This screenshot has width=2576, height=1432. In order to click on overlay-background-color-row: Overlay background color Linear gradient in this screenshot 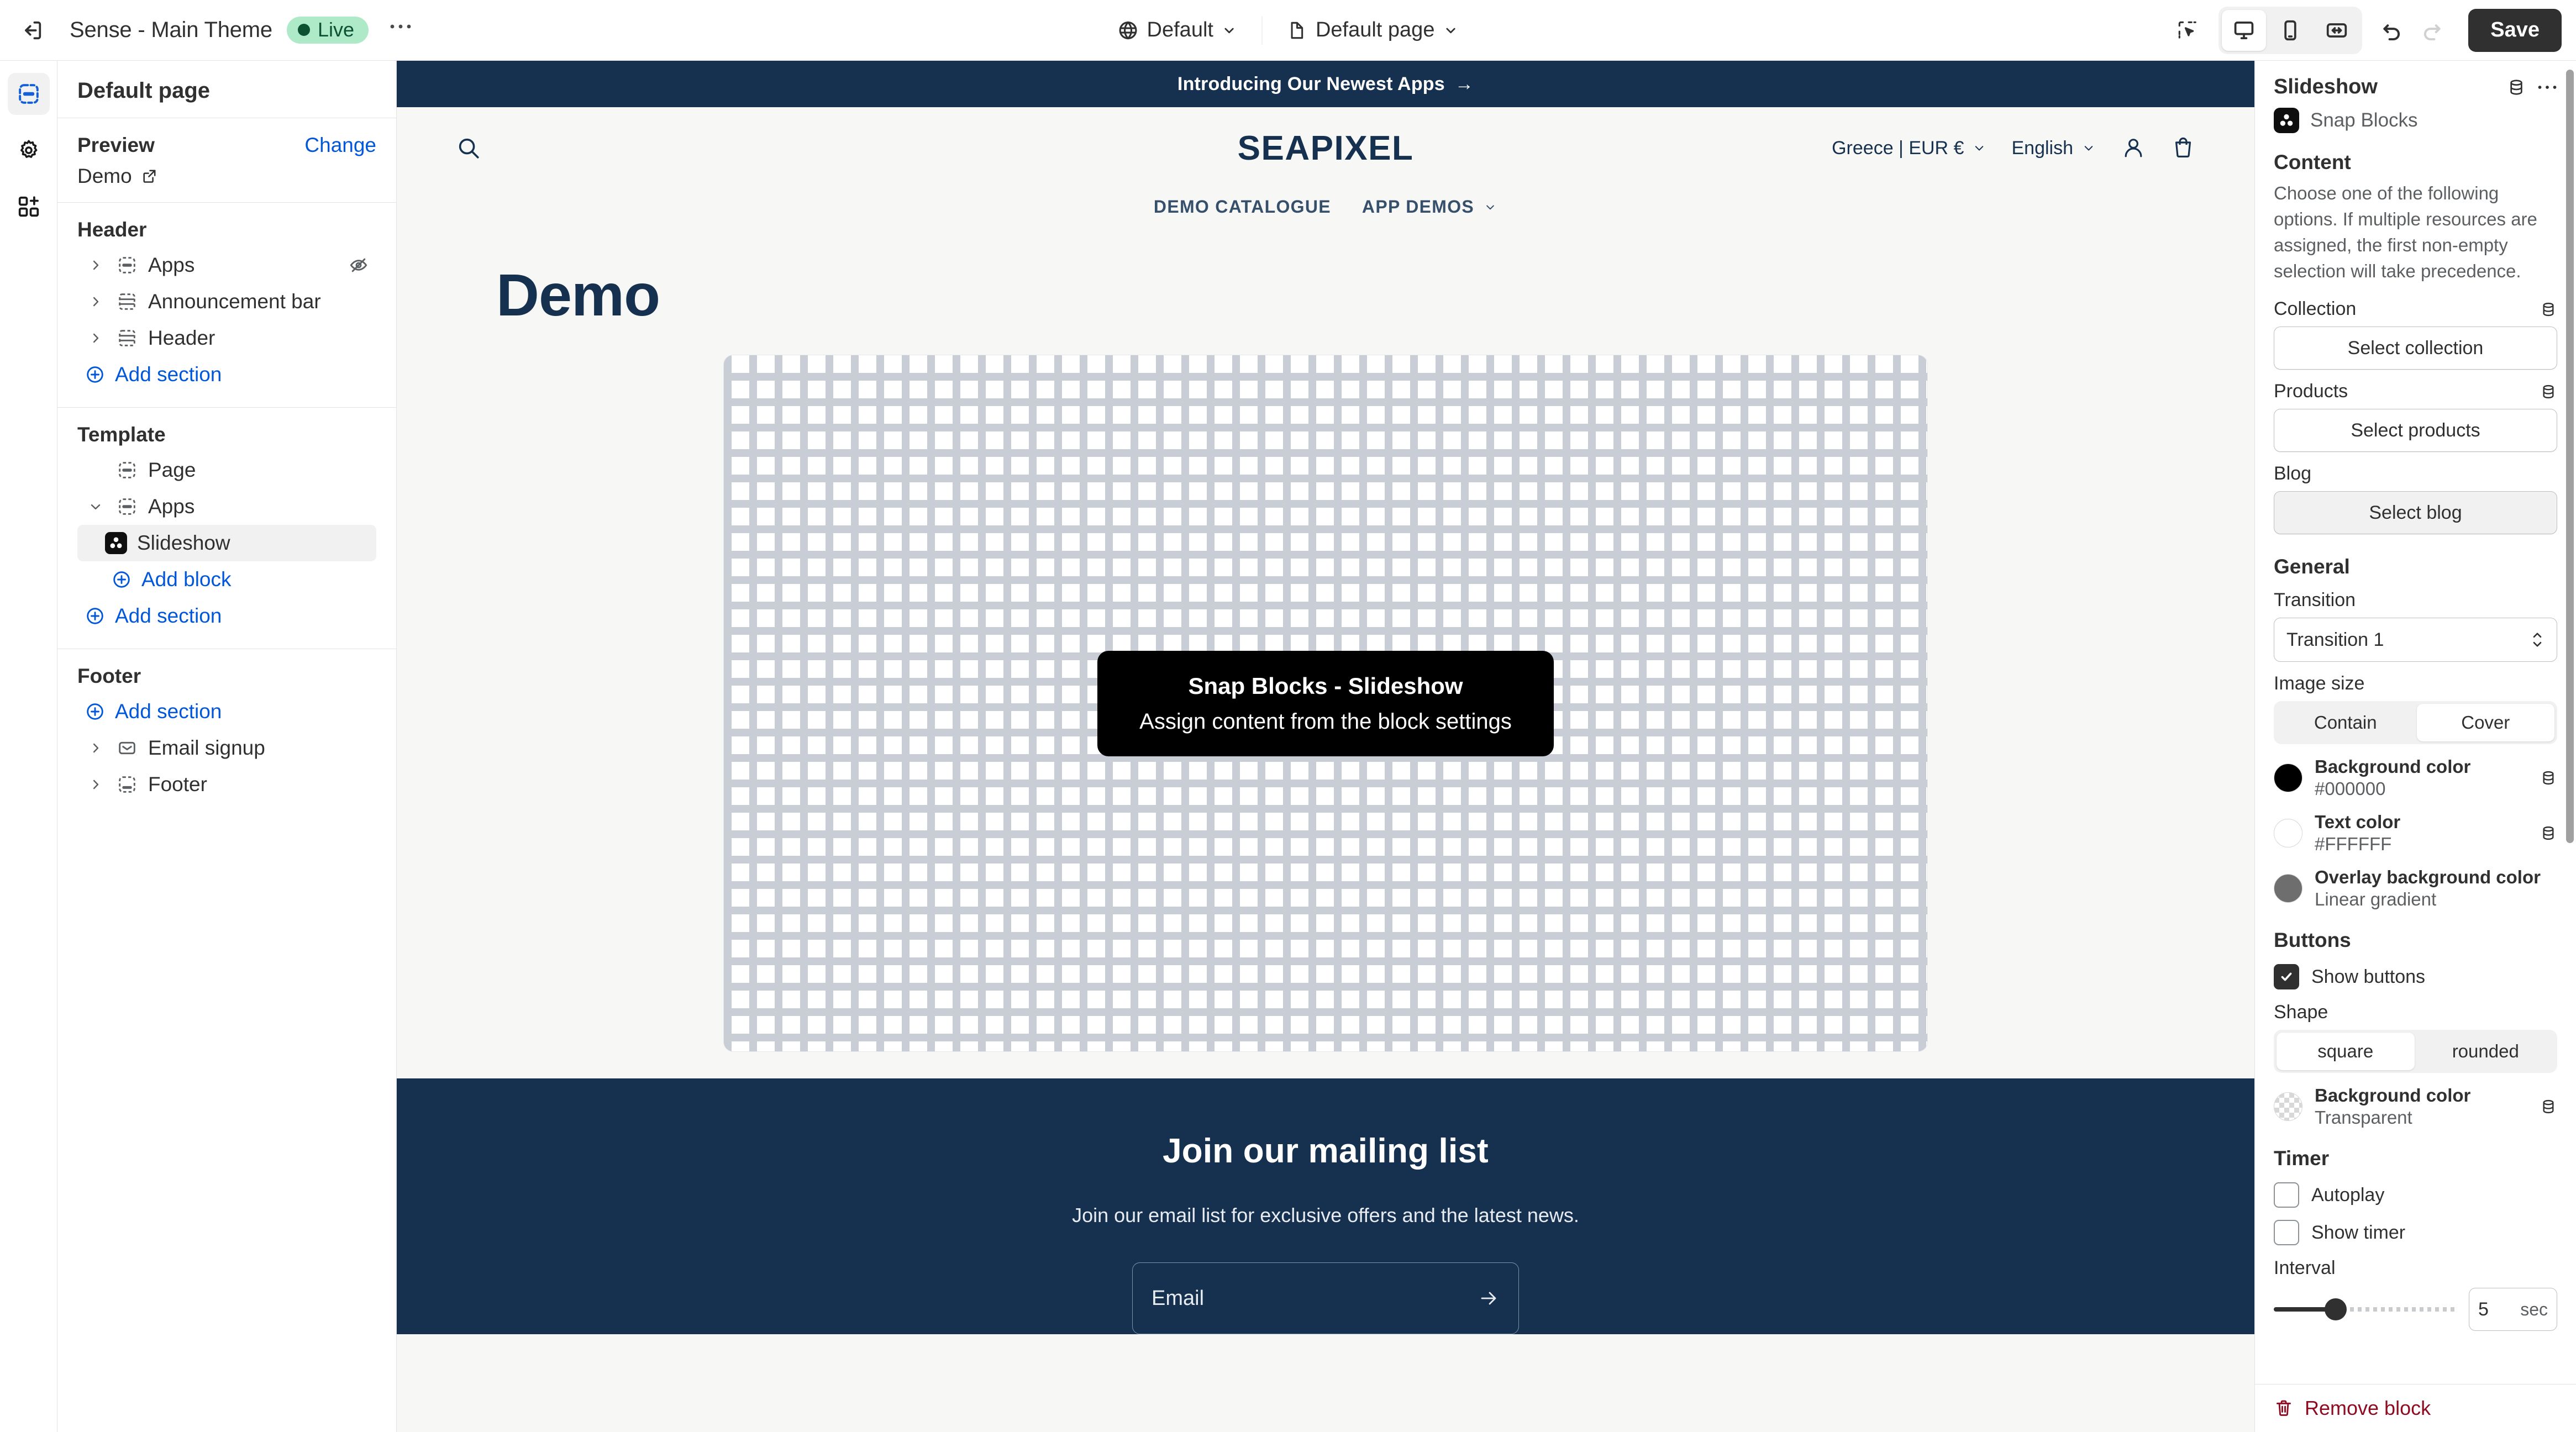, I will do `click(2415, 888)`.